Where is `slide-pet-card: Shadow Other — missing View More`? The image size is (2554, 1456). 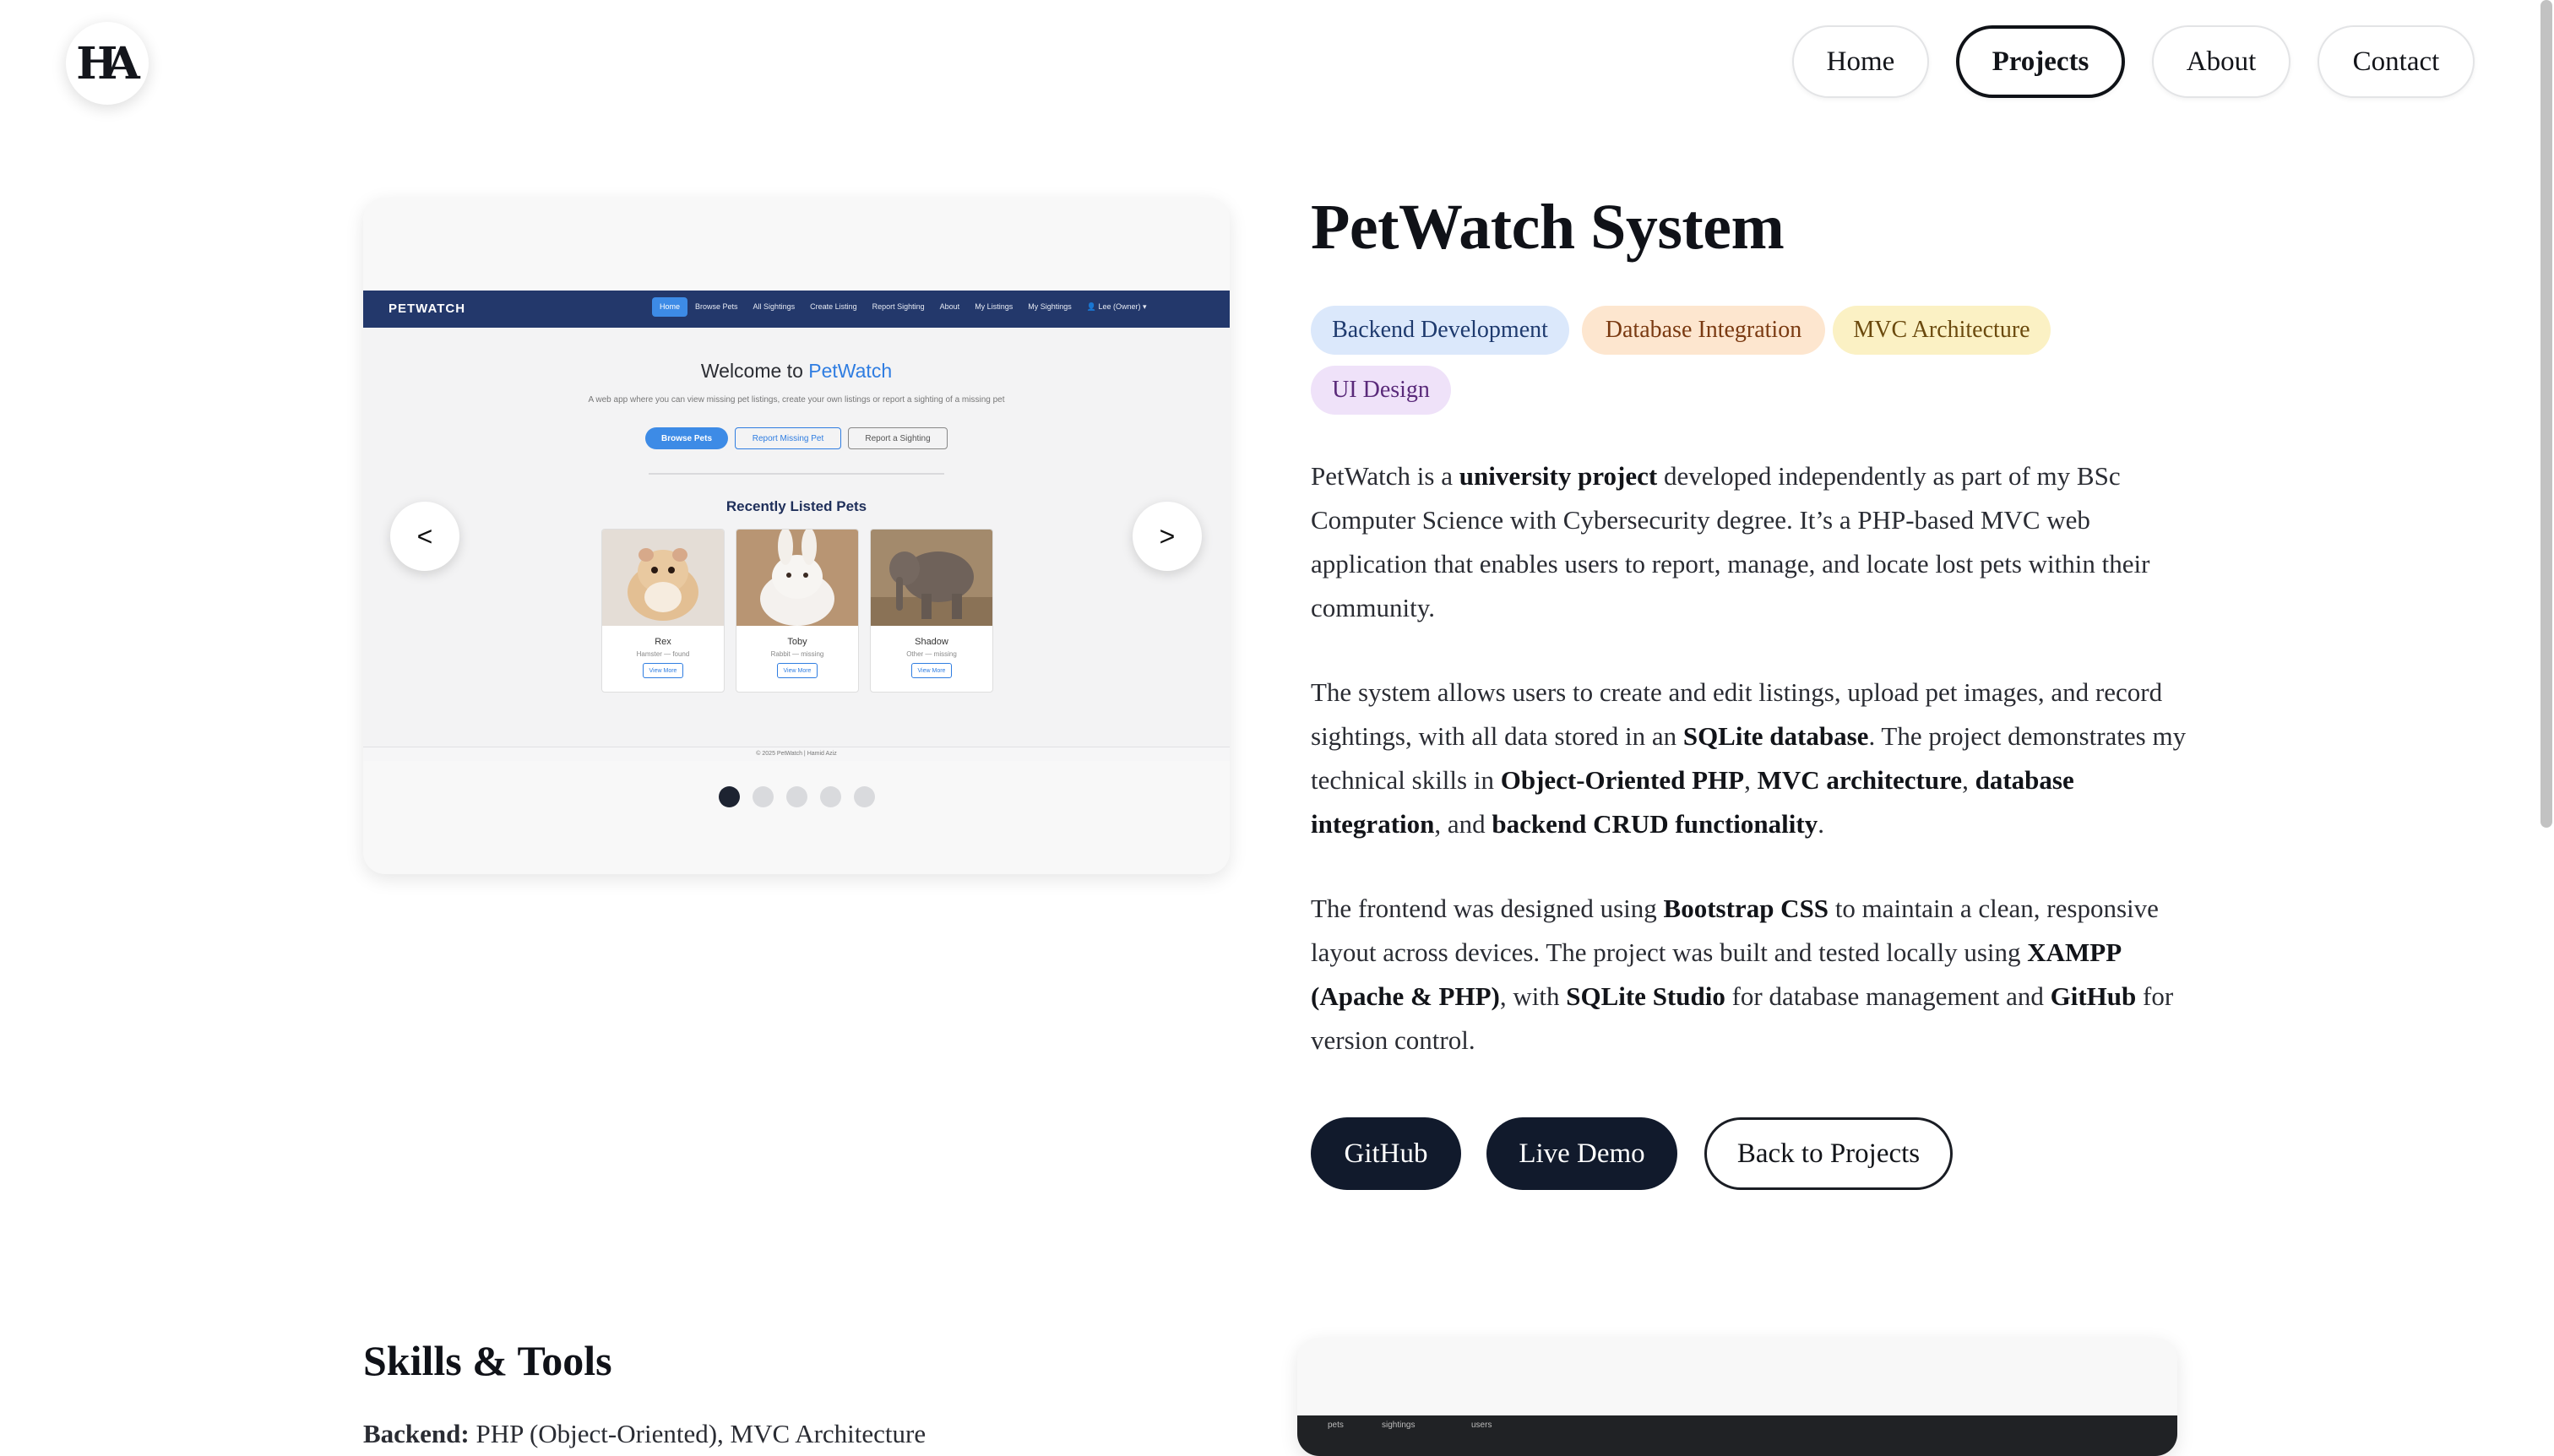 slide-pet-card: Shadow Other — missing View More is located at coordinates (931, 611).